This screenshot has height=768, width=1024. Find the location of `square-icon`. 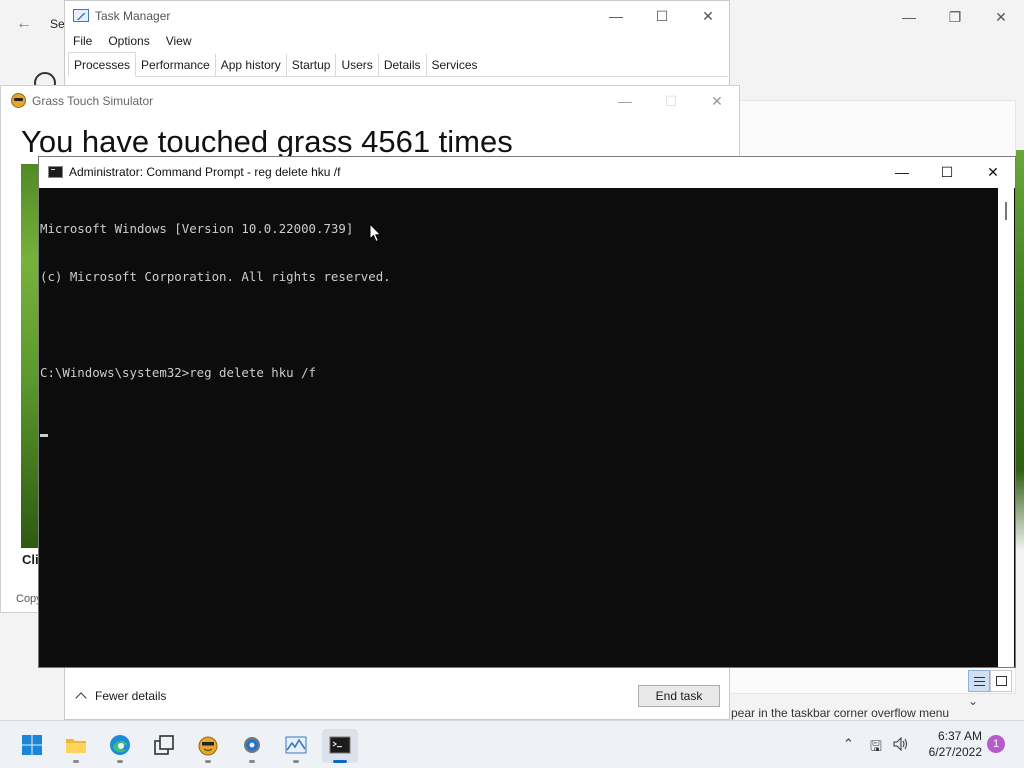

square-icon is located at coordinates (1001, 681).